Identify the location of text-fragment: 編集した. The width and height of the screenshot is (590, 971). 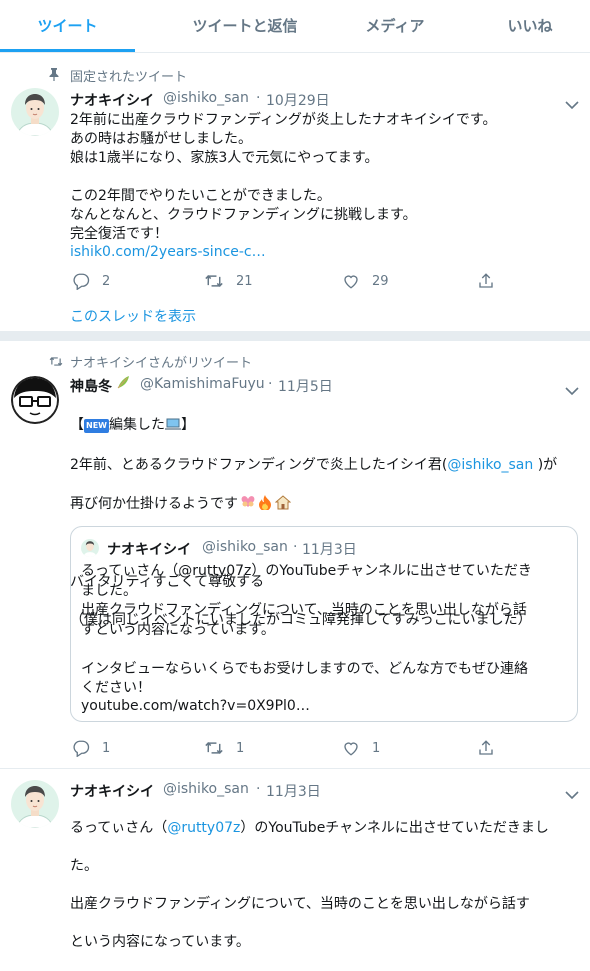
(136, 425).